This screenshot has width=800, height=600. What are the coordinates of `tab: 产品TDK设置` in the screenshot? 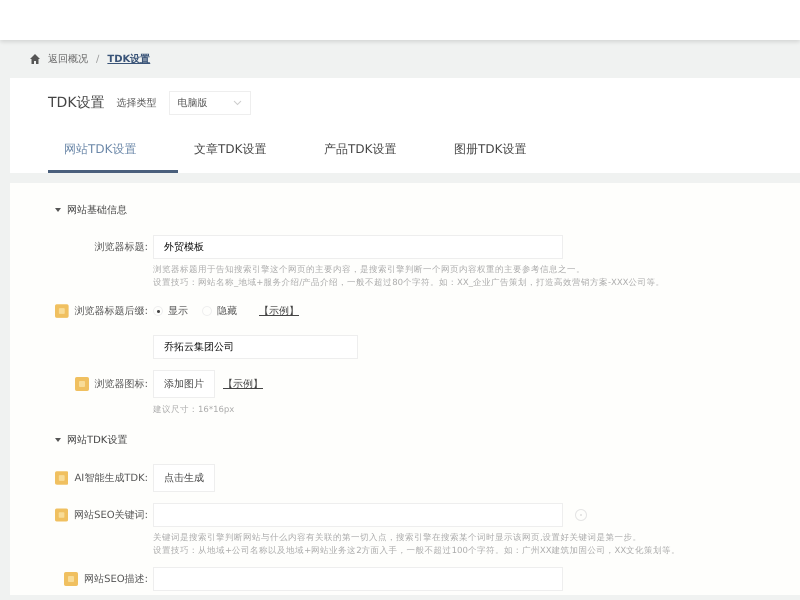 It's located at (373, 150).